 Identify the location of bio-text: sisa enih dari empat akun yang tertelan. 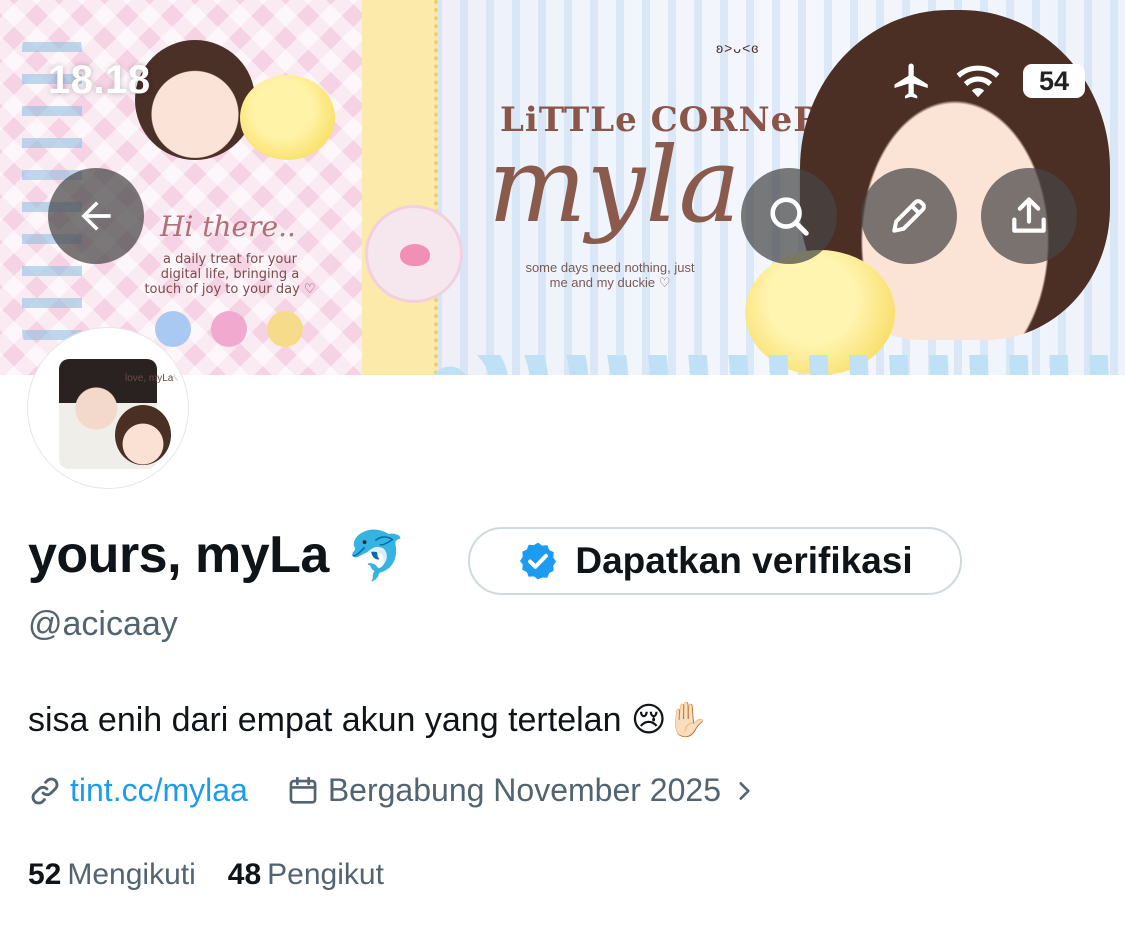
(325, 720).